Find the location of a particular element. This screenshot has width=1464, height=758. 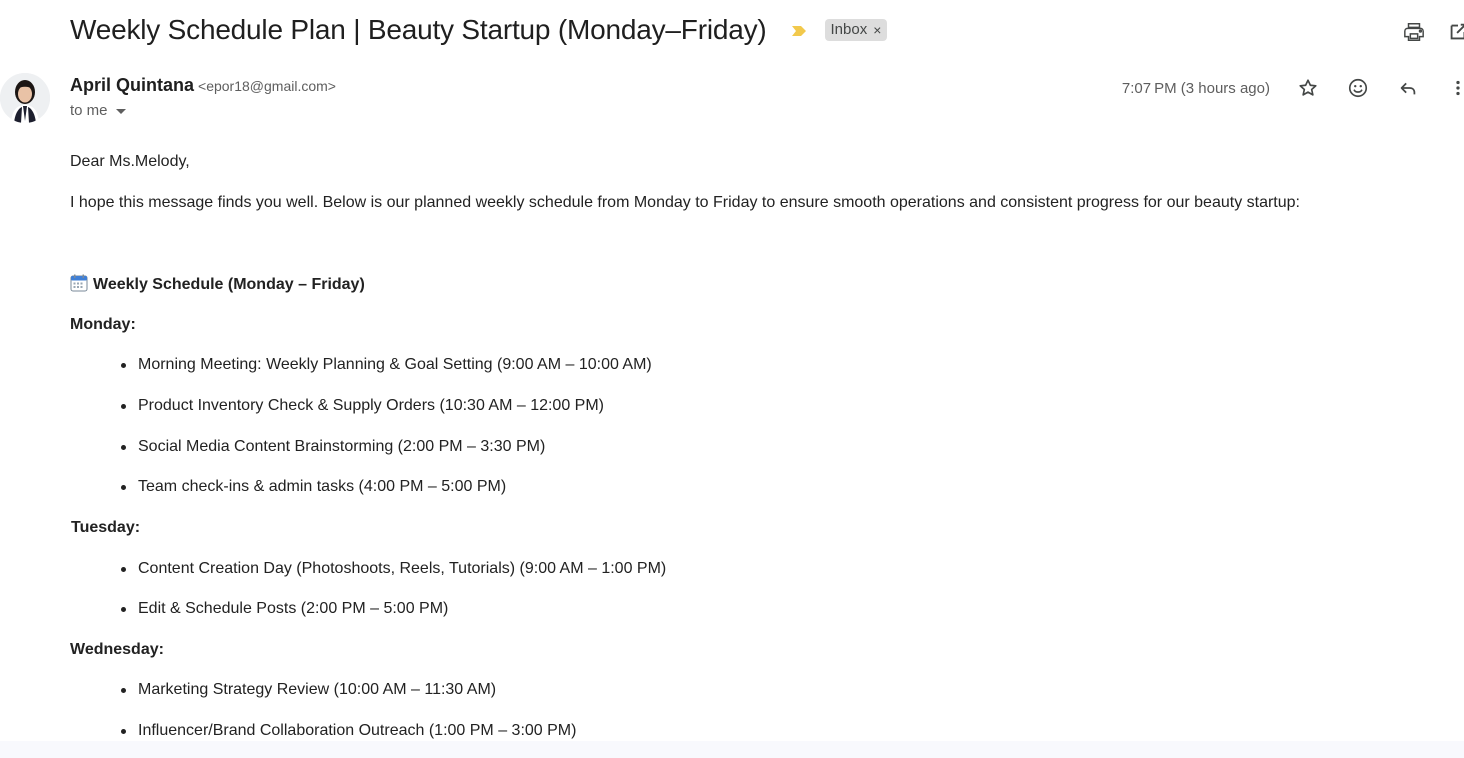

remove-label-icon: × is located at coordinates (877, 30).